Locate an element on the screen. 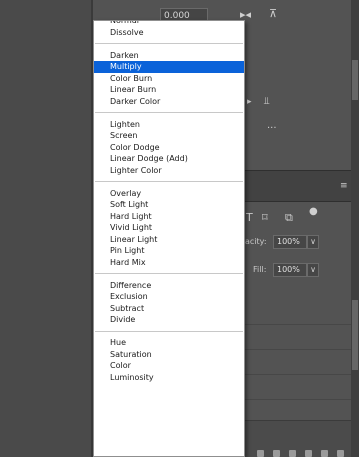 The image size is (359, 457). blend-mode-item-lighten: Lighten is located at coordinates (169, 125).